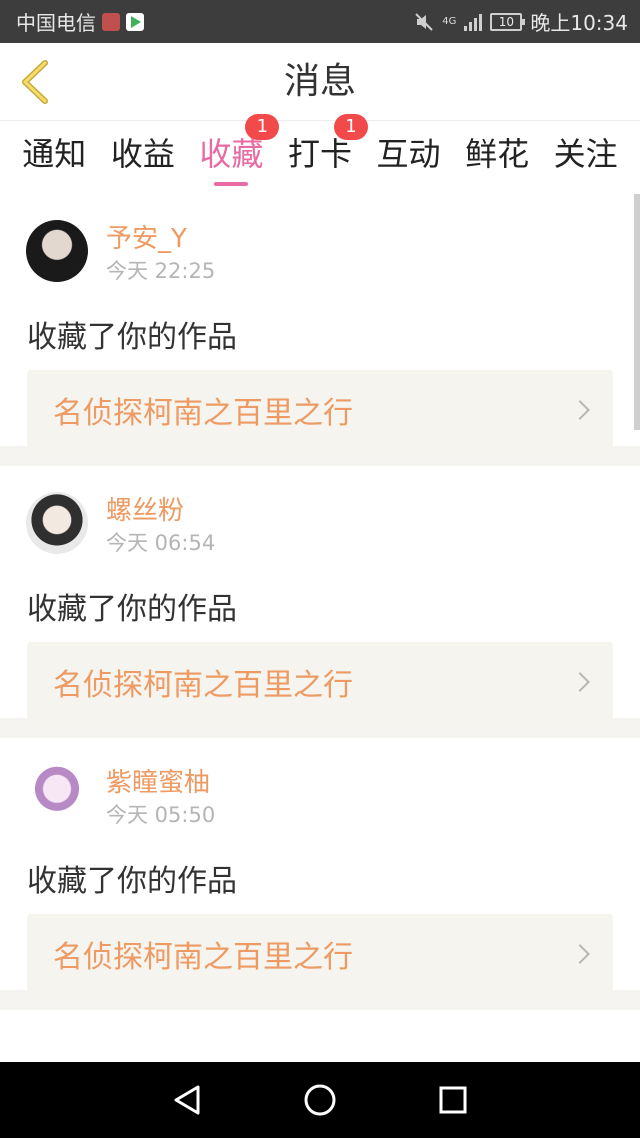 The image size is (640, 1138). I want to click on timestamp: 今天 06:54, so click(161, 543).